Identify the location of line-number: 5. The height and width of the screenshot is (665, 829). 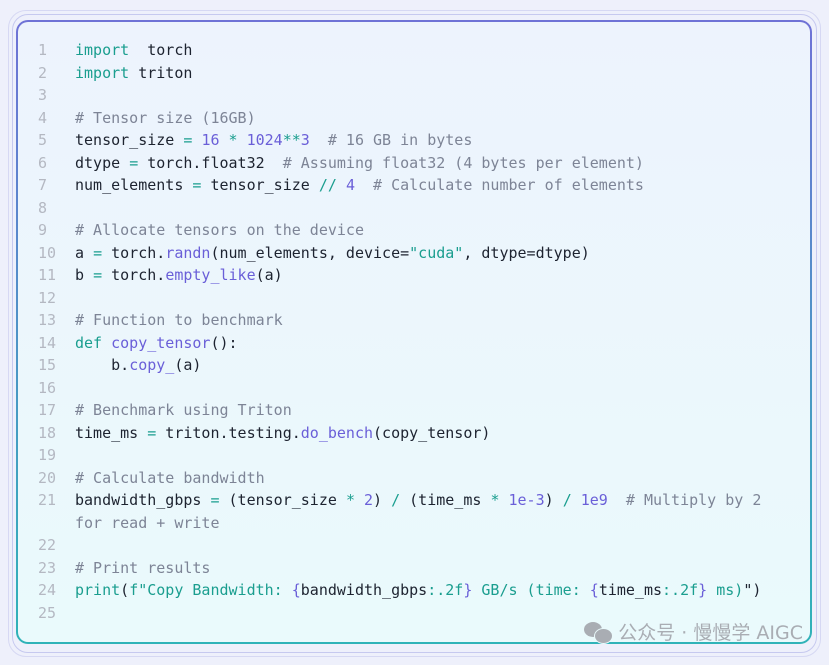
(43, 140).